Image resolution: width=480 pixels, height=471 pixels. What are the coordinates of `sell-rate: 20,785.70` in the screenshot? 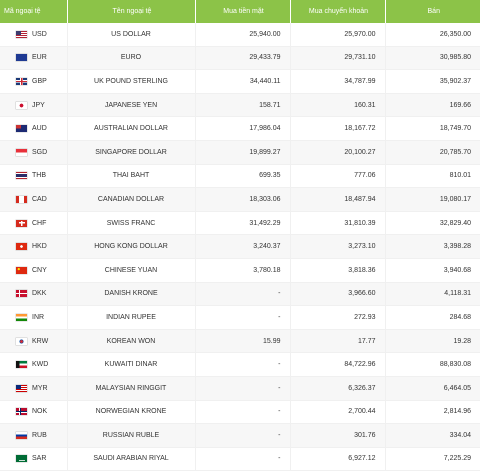 It's located at (432, 152).